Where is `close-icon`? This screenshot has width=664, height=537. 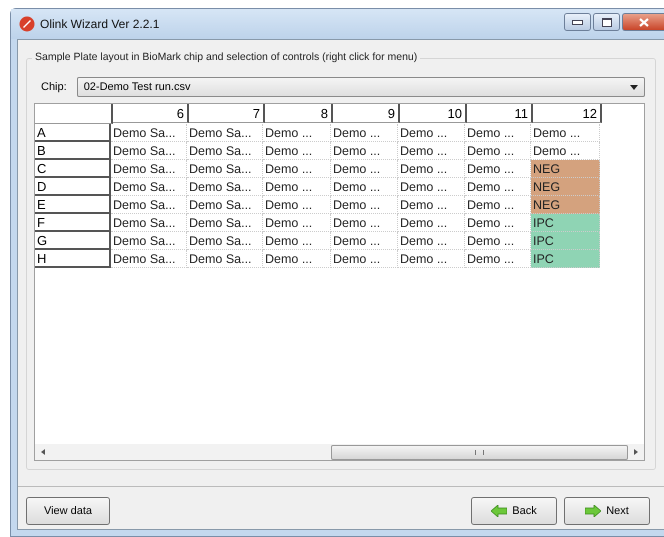
close-icon is located at coordinates (643, 22).